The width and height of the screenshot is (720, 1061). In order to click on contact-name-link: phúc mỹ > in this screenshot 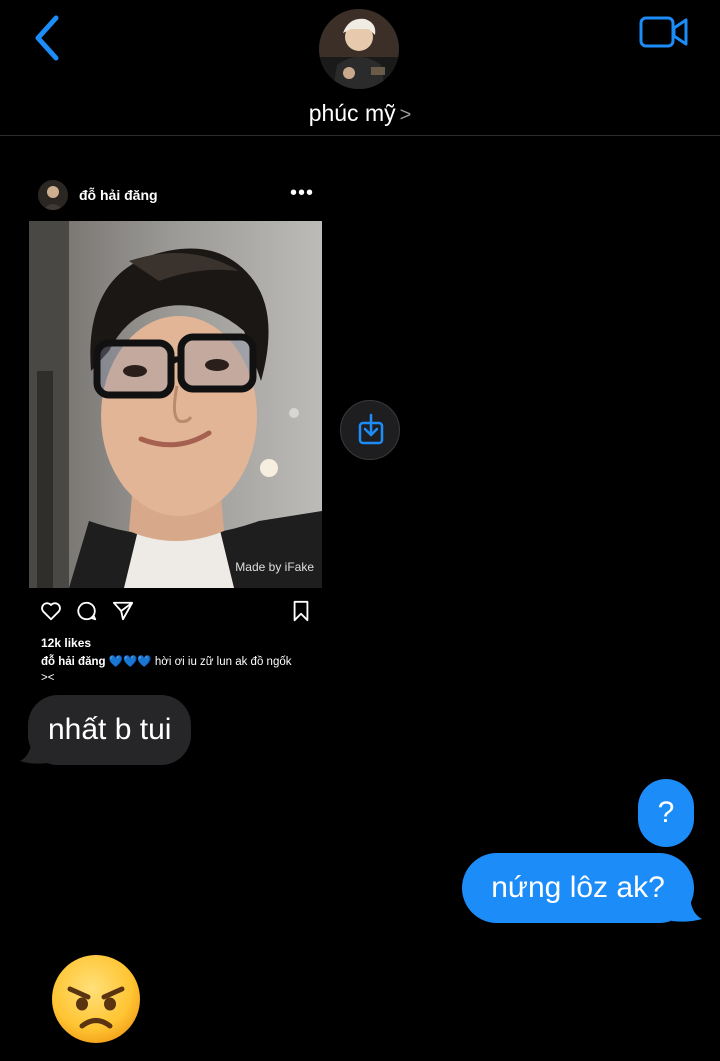, I will do `click(360, 113)`.